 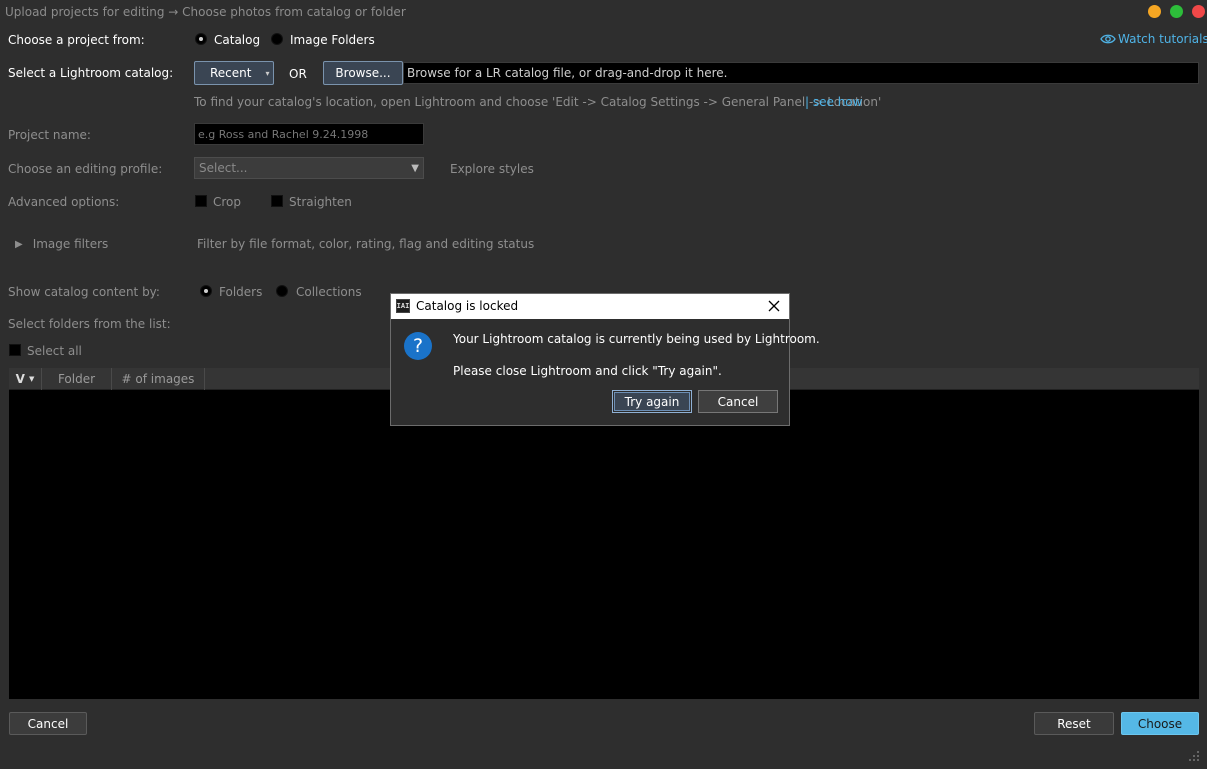 I want to click on minimize-button, so click(x=1154, y=11).